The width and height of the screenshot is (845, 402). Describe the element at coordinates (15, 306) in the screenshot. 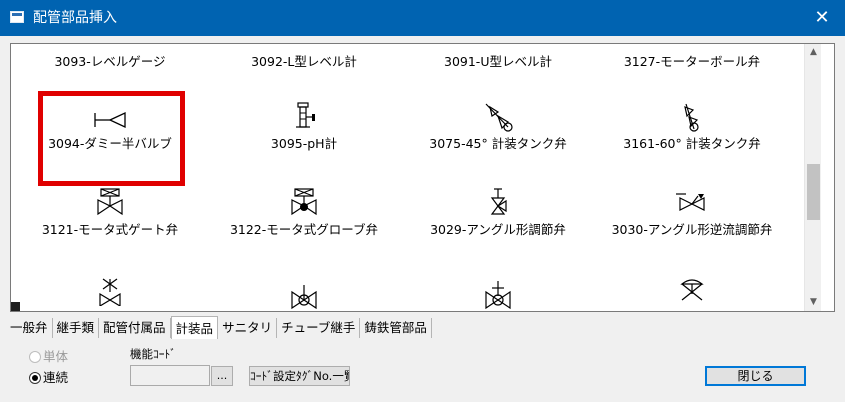

I see `resize-grip` at that location.